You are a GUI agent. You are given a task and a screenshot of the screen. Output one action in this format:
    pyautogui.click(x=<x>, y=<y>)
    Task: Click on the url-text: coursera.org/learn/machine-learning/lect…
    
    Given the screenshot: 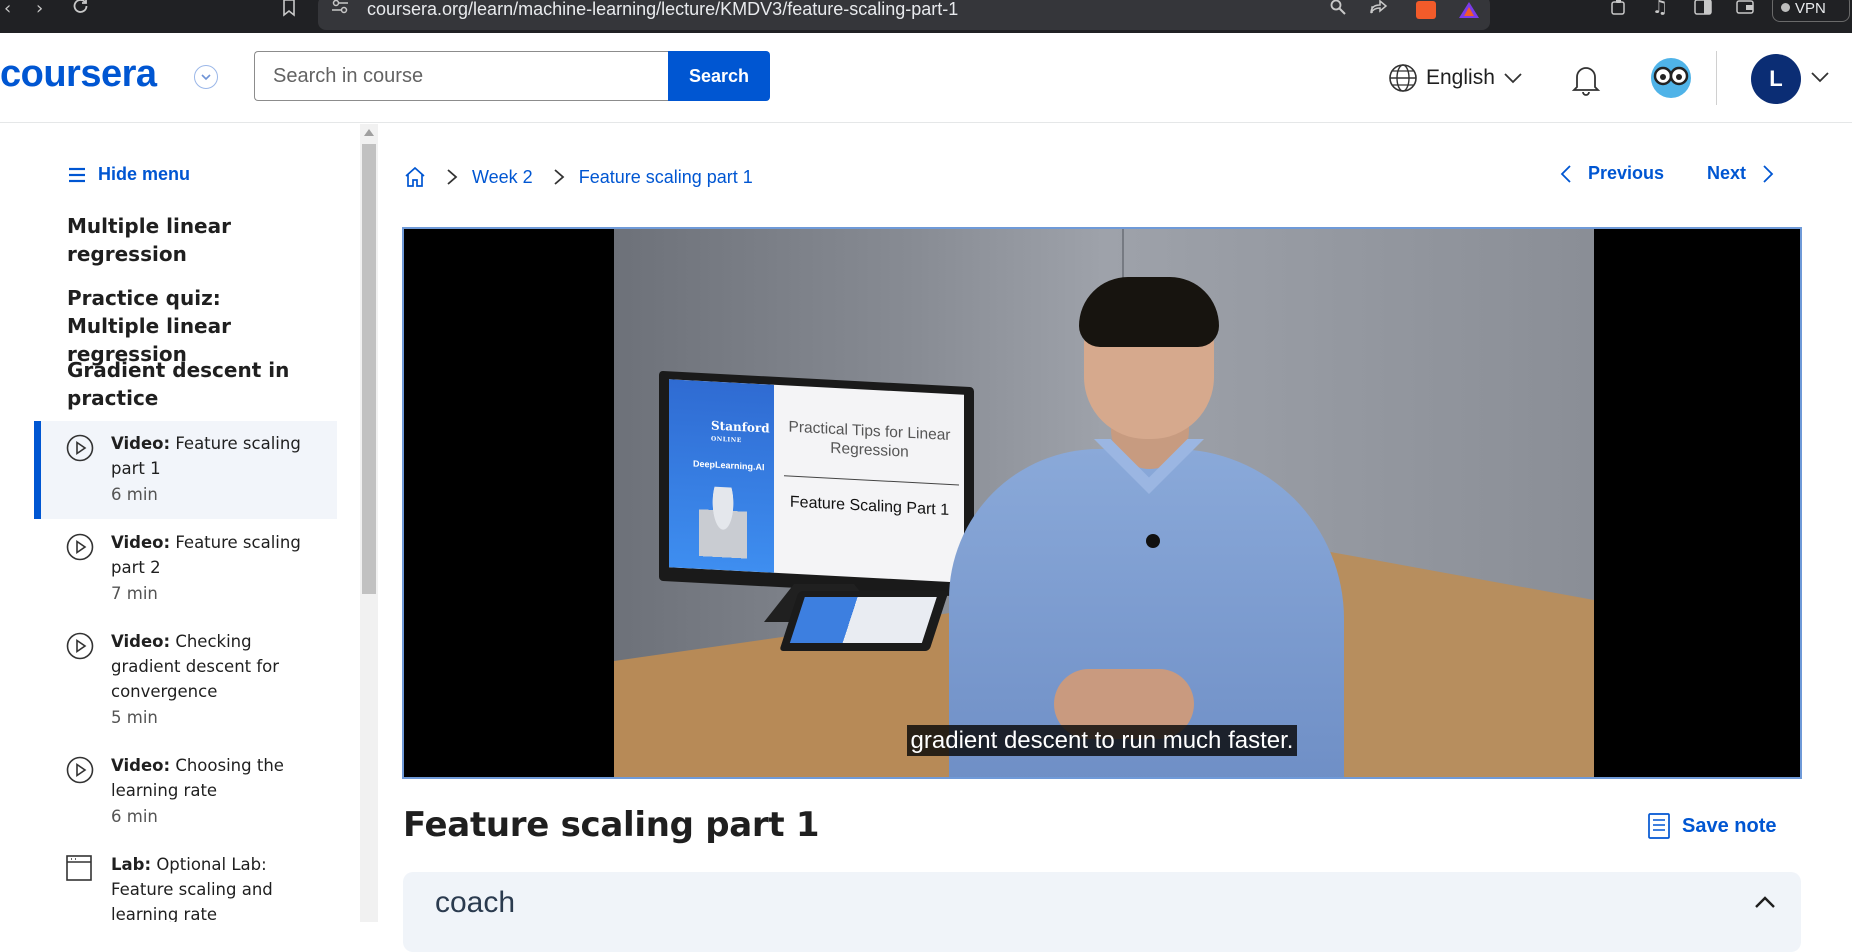 What is the action you would take?
    pyautogui.click(x=662, y=9)
    